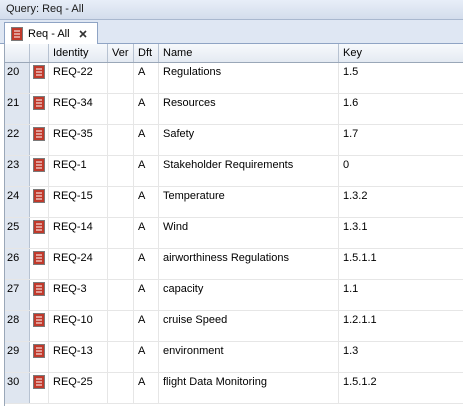 This screenshot has height=406, width=463. Describe the element at coordinates (249, 326) in the screenshot. I see `name-cell: cruise Speed` at that location.